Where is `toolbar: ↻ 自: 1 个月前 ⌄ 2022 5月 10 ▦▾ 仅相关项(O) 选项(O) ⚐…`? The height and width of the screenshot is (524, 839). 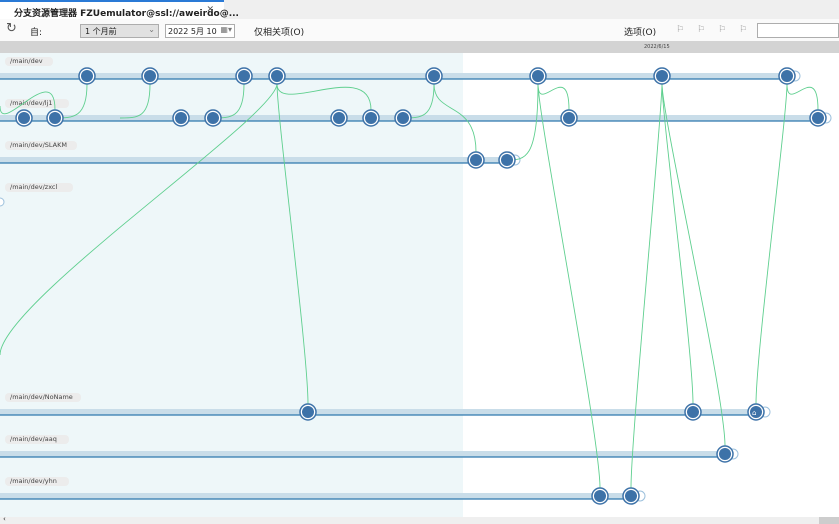 toolbar: ↻ 自: 1 个月前 ⌄ 2022 5月 10 ▦▾ 仅相关项(O) 选项(O) ⚐… is located at coordinates (419, 30).